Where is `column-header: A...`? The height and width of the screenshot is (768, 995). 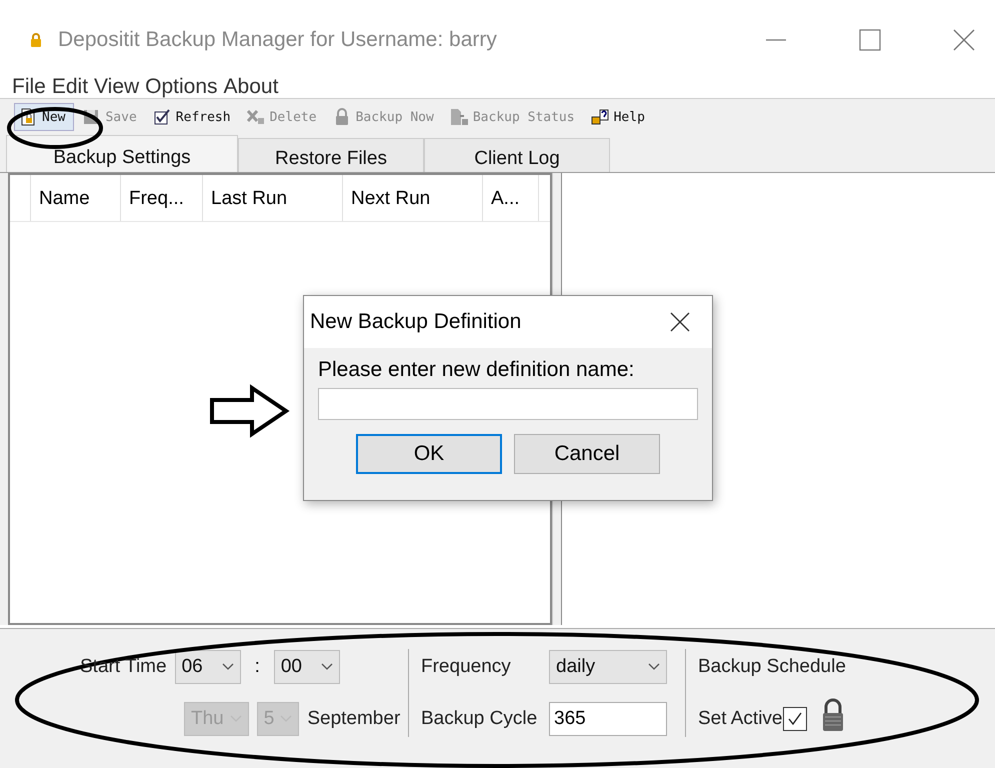 column-header: A... is located at coordinates (511, 198).